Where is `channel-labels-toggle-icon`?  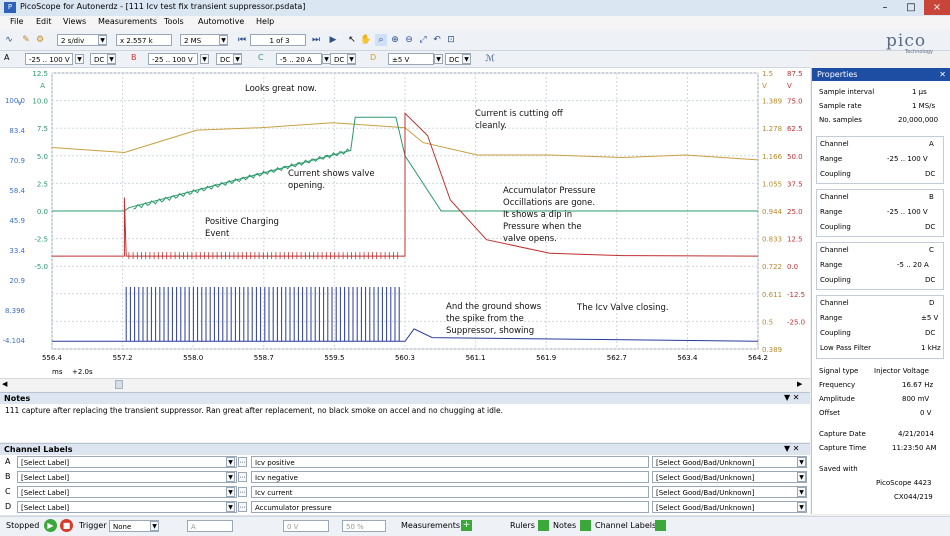
channel-labels-toggle-icon is located at coordinates (660, 525).